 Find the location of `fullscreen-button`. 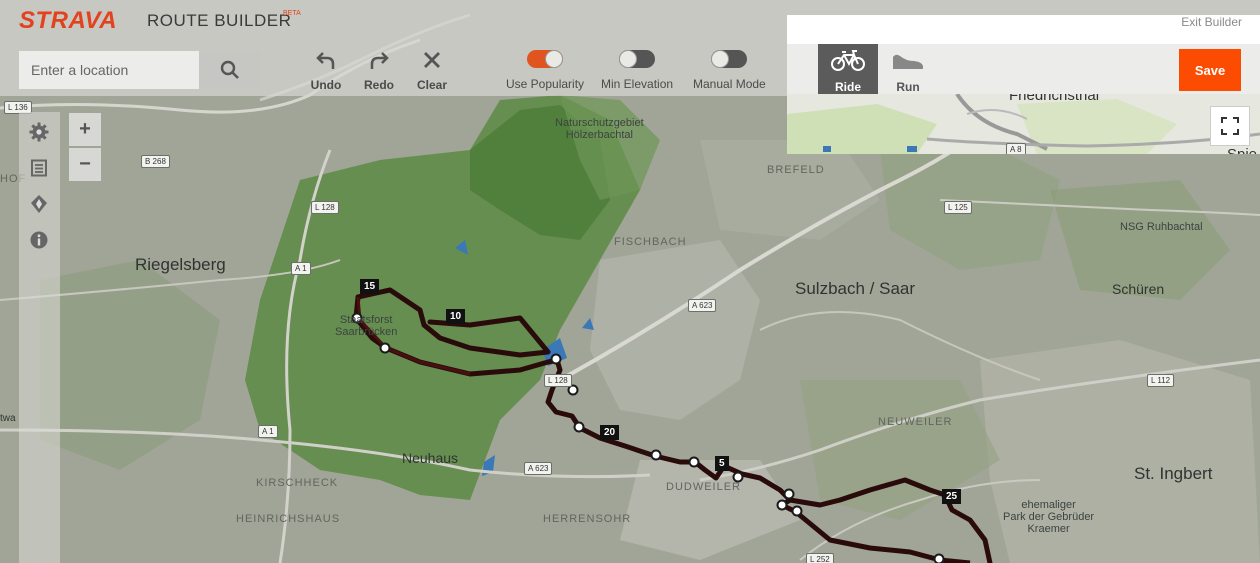

fullscreen-button is located at coordinates (1230, 126).